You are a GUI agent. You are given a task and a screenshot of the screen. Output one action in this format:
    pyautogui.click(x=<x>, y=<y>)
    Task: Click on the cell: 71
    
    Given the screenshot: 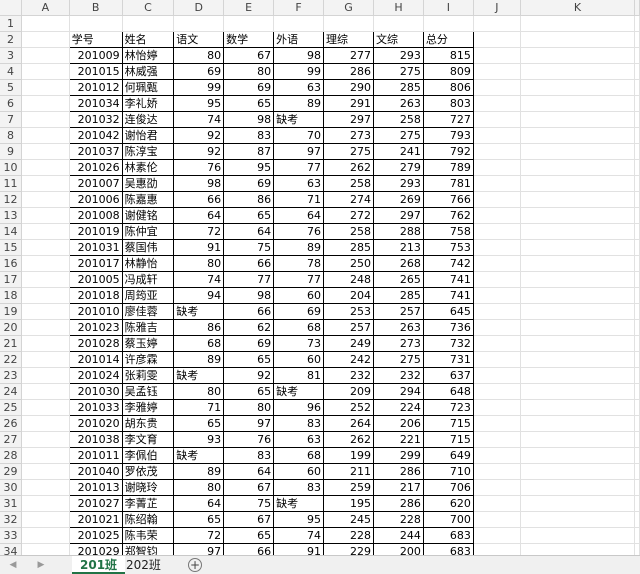 What is the action you would take?
    pyautogui.click(x=299, y=199)
    